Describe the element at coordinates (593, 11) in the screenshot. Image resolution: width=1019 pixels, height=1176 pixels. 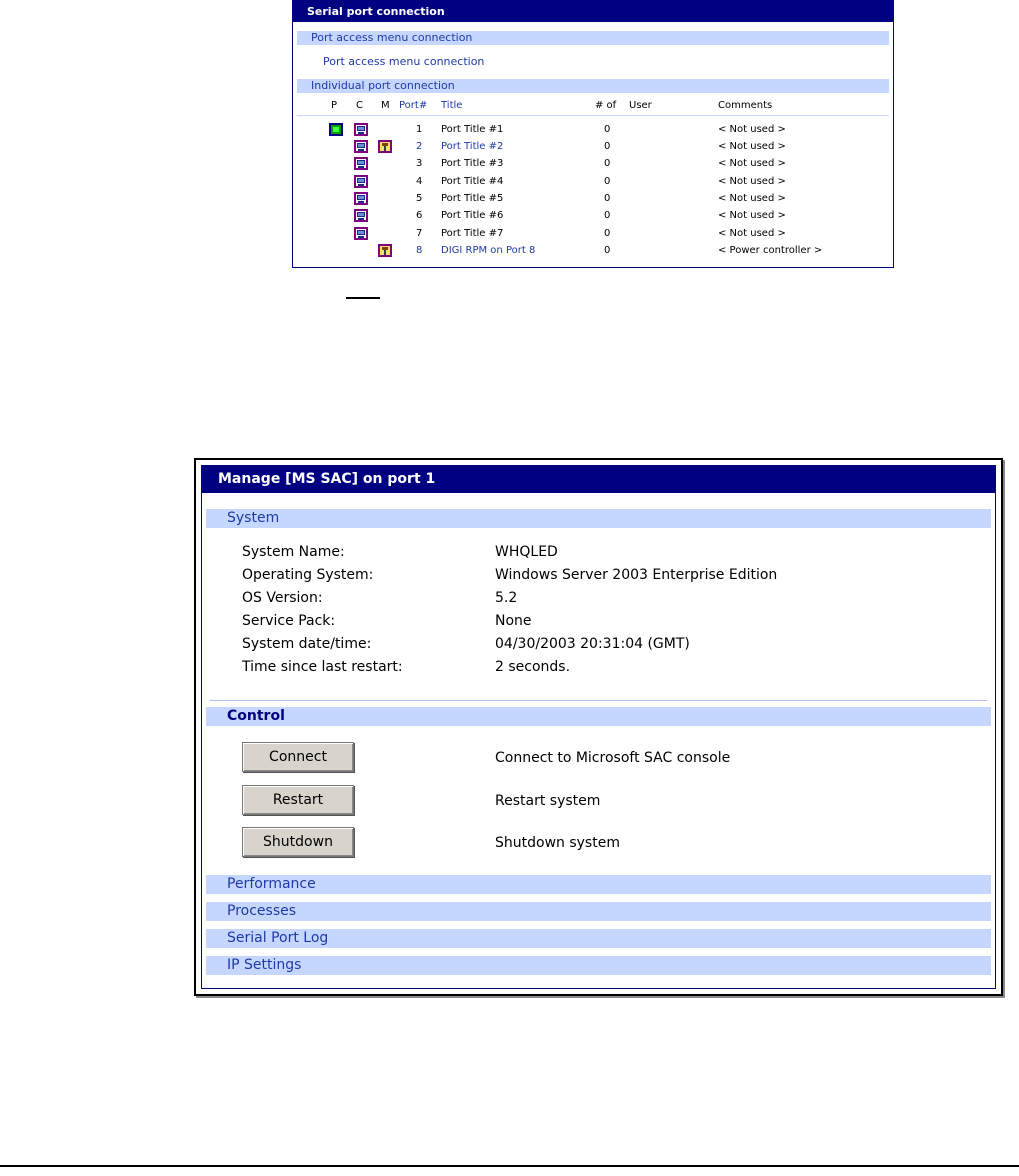
I see `serial-panel-title: Serial port connection` at that location.